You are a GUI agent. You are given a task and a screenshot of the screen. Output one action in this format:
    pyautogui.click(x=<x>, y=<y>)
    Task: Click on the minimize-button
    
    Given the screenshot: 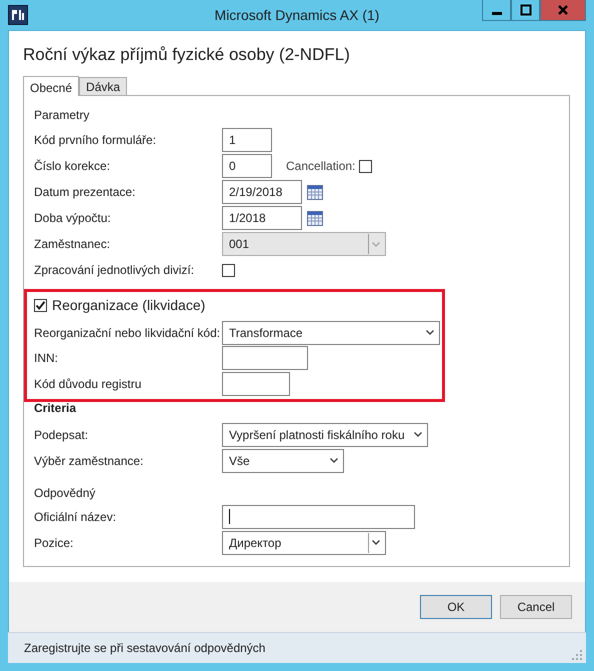 What is the action you would take?
    pyautogui.click(x=496, y=10)
    